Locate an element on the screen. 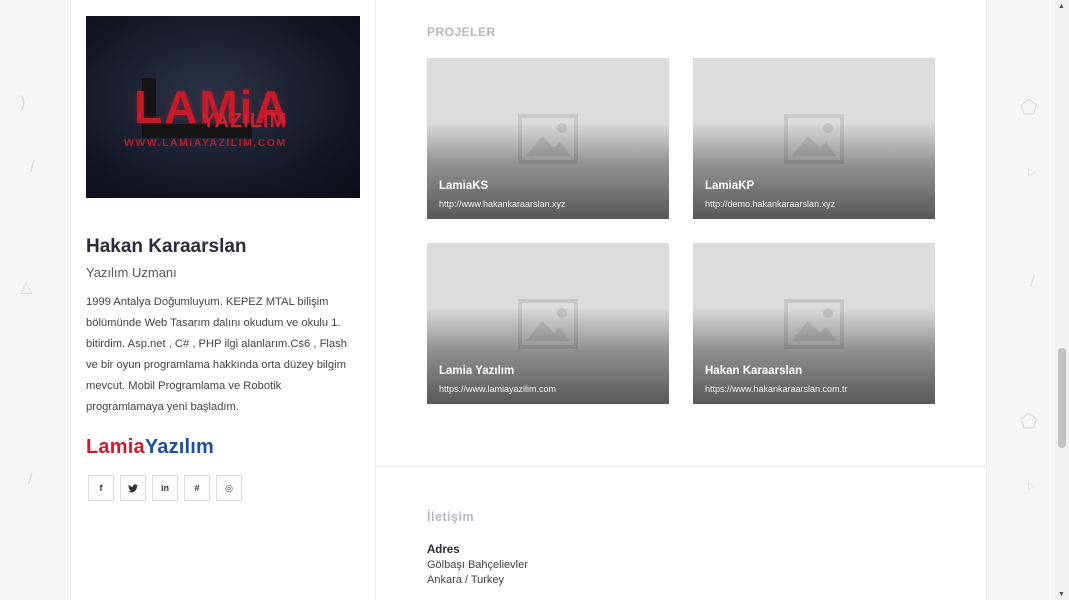  project-title: LamiaKP is located at coordinates (730, 186).